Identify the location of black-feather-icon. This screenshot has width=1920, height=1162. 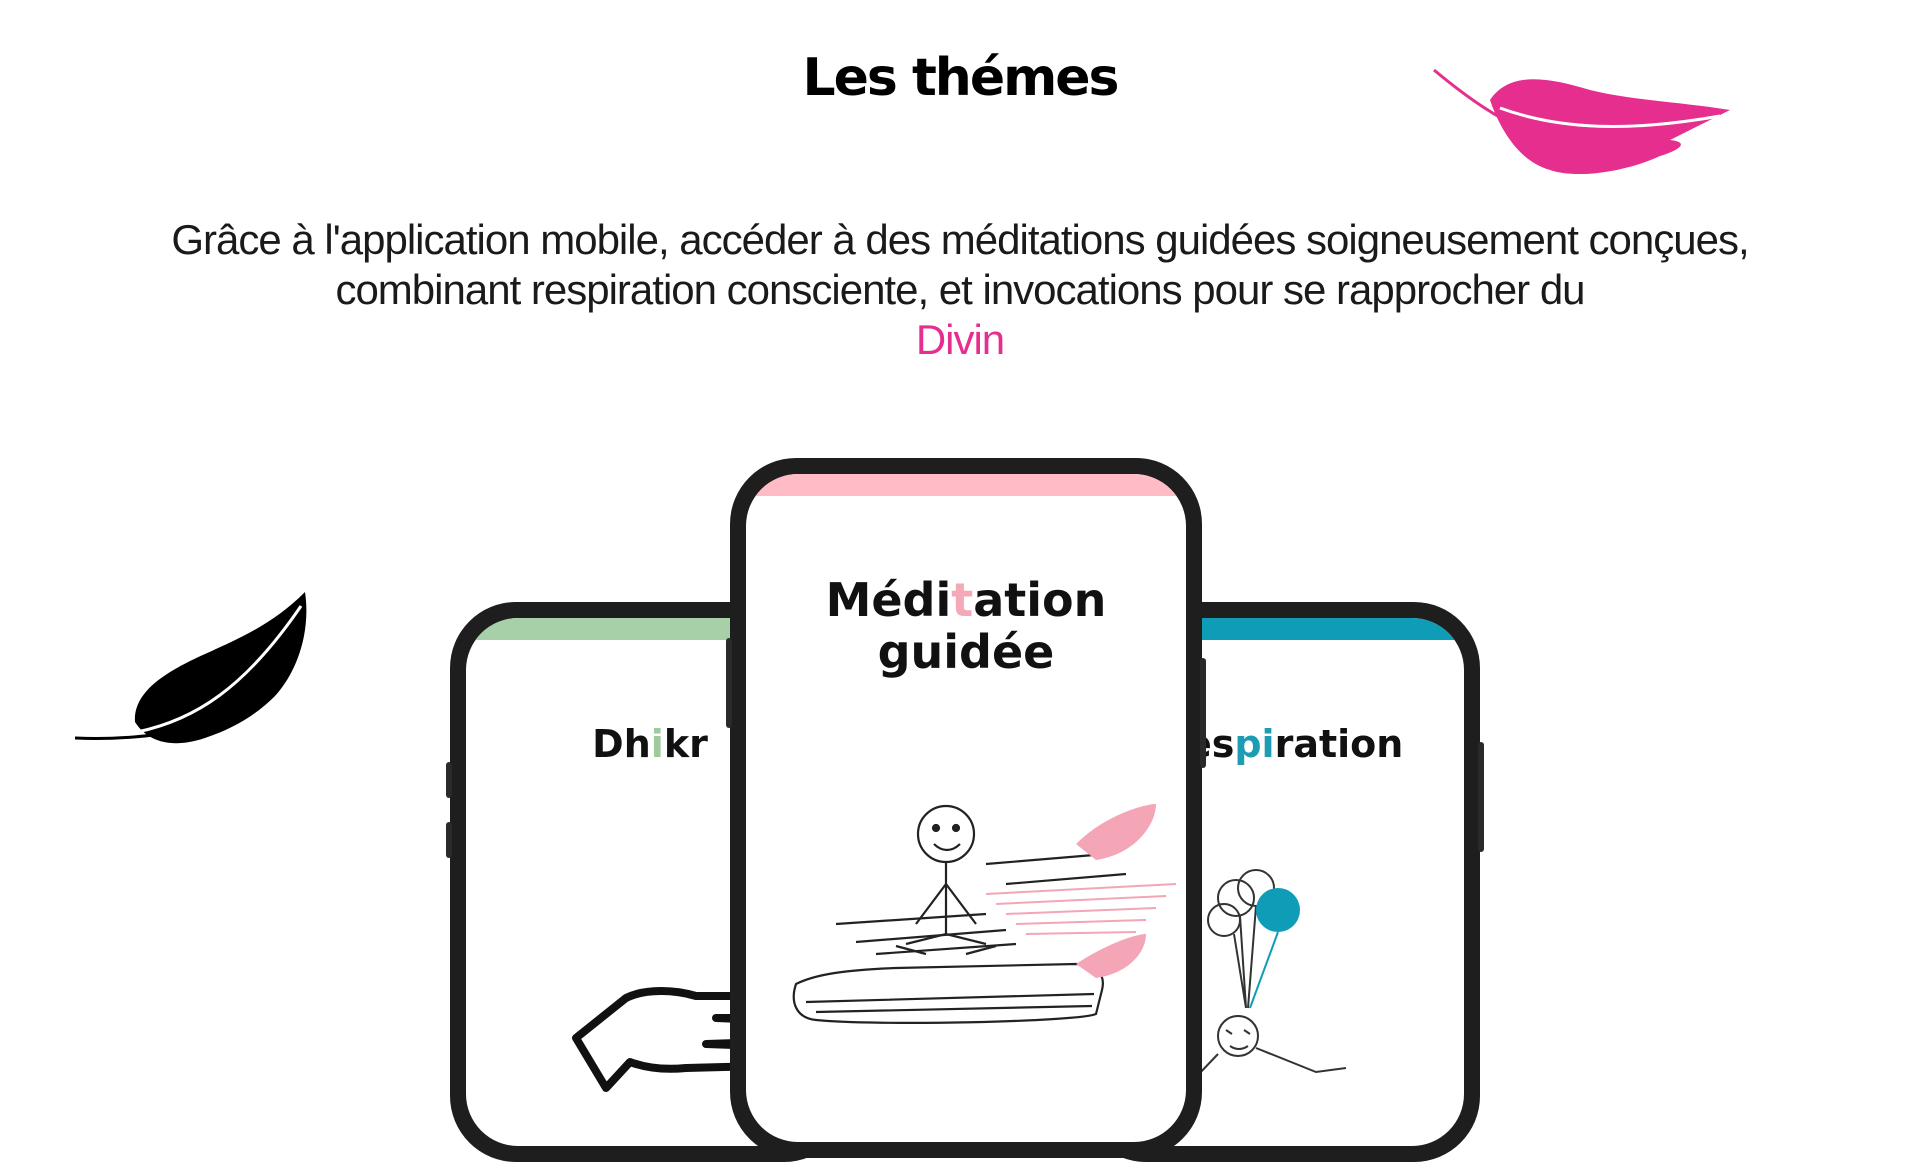
(191, 668).